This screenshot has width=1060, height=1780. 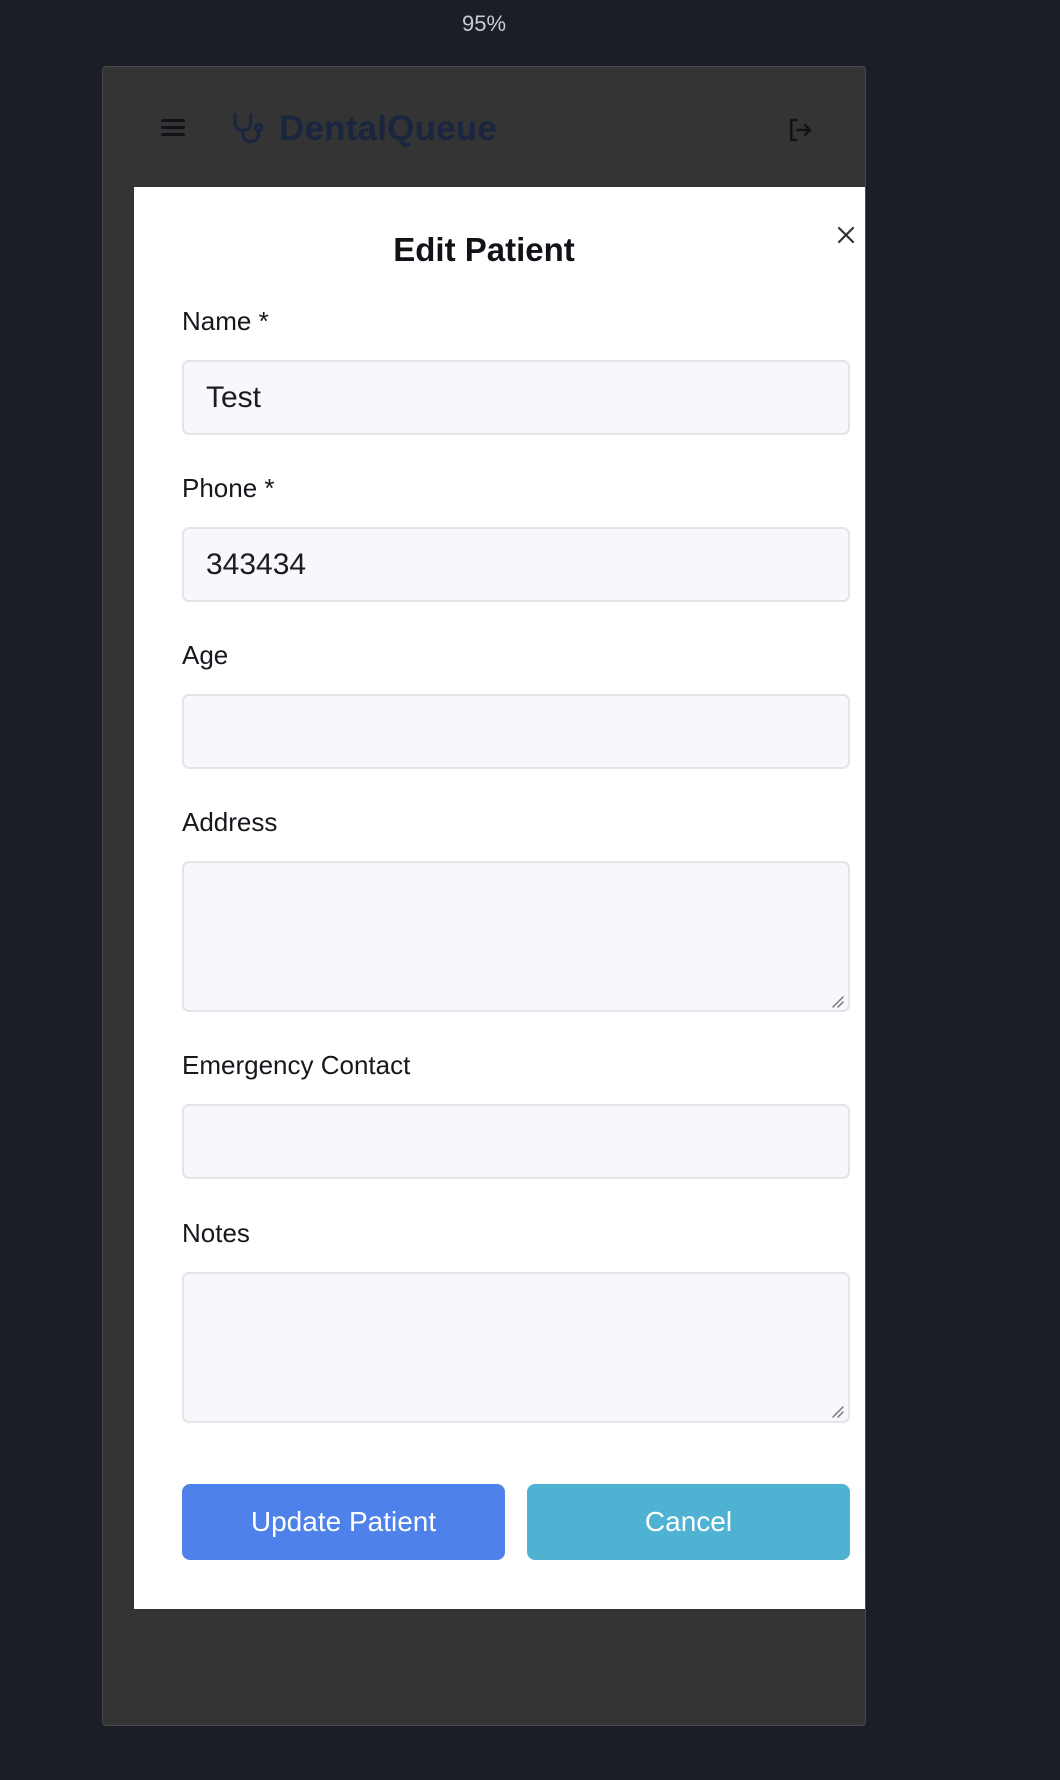 I want to click on logout-icon, so click(x=800, y=130).